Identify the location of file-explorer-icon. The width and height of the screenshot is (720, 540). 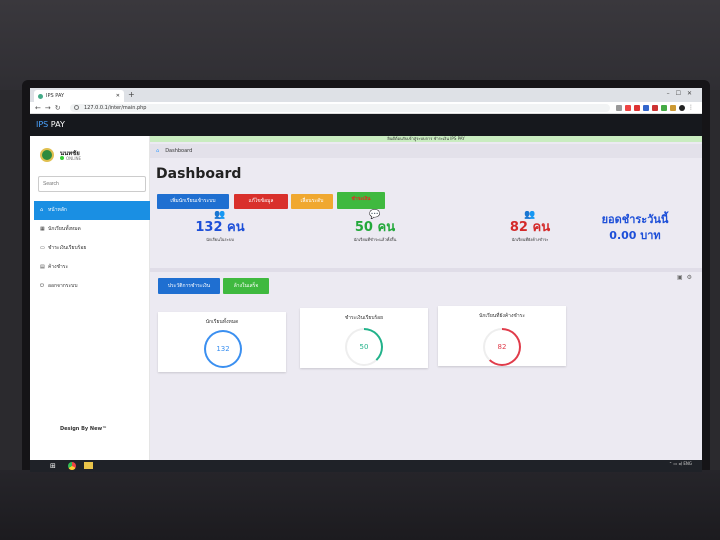
(88, 465).